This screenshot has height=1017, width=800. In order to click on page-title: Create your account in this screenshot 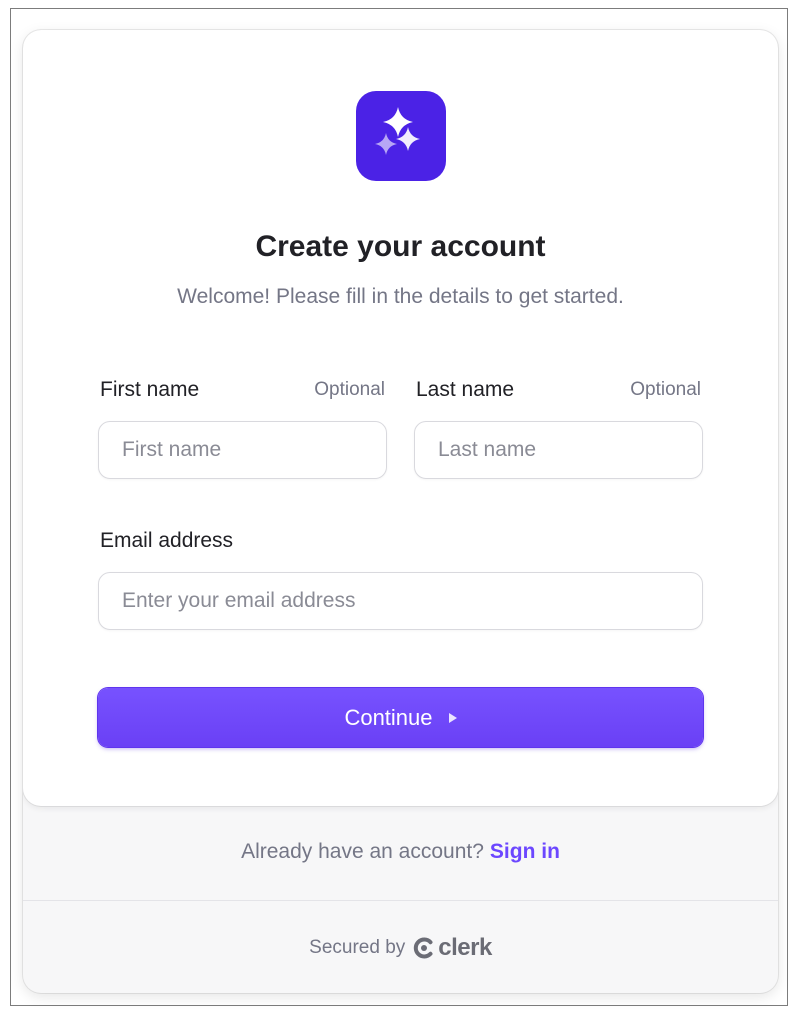, I will do `click(400, 246)`.